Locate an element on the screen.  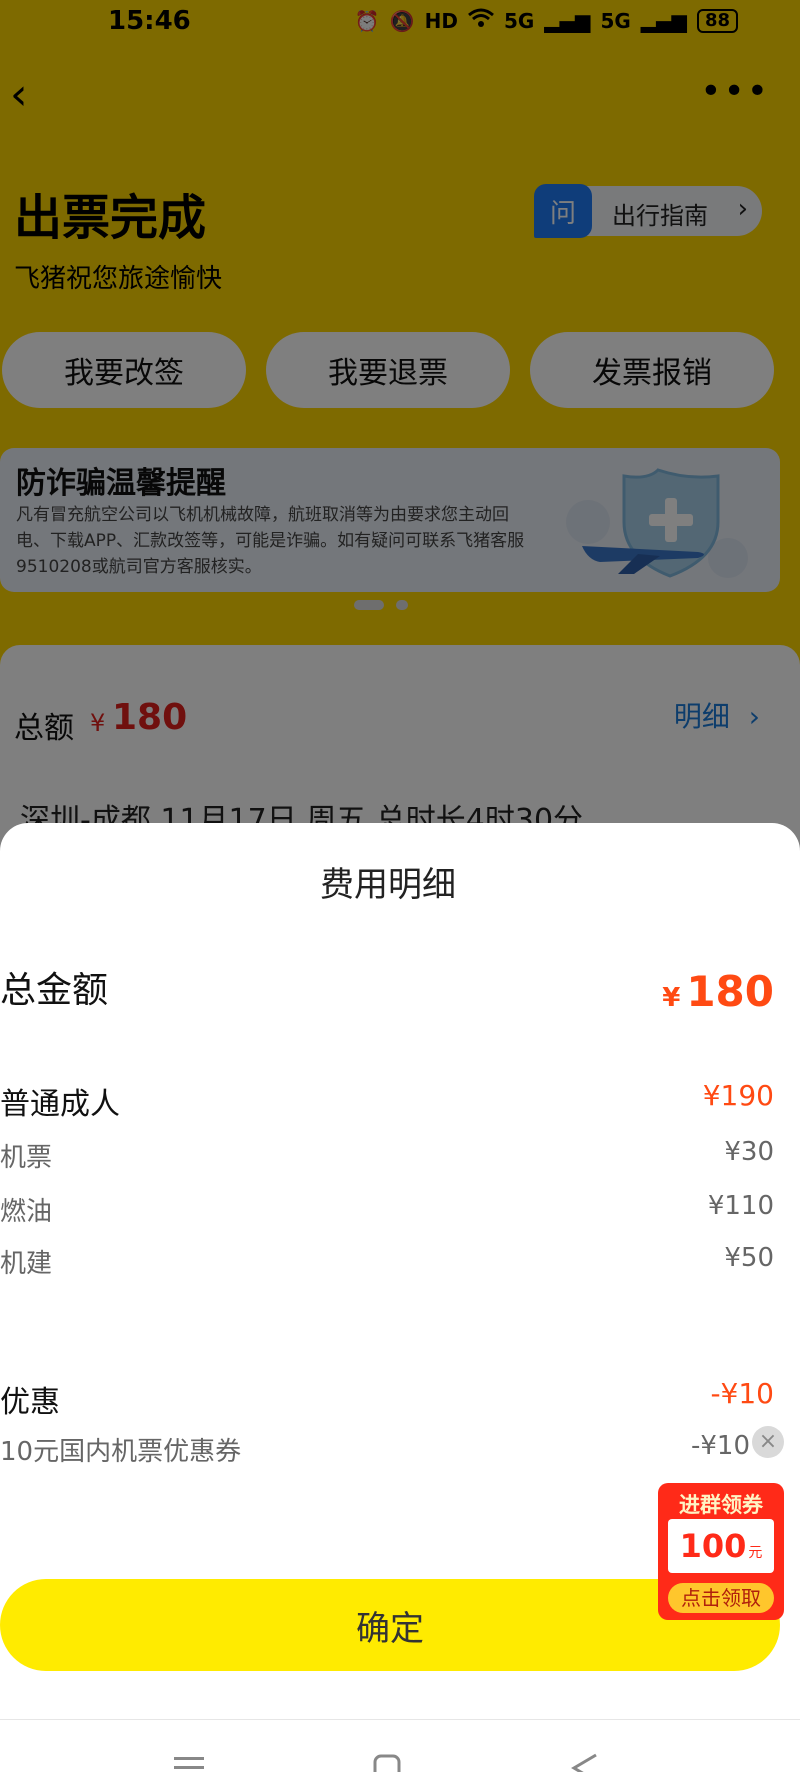
total-amount-value: ¥180 is located at coordinates (718, 991).